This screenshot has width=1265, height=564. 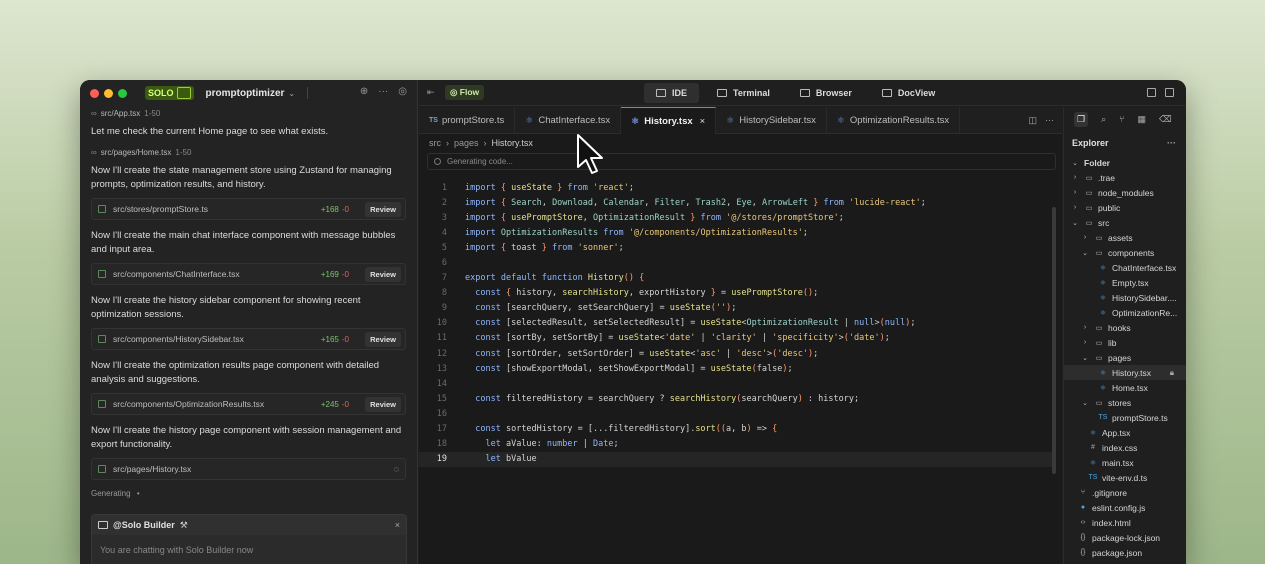 What do you see at coordinates (1165, 119) in the screenshot?
I see `trash-icon: ⌫` at bounding box center [1165, 119].